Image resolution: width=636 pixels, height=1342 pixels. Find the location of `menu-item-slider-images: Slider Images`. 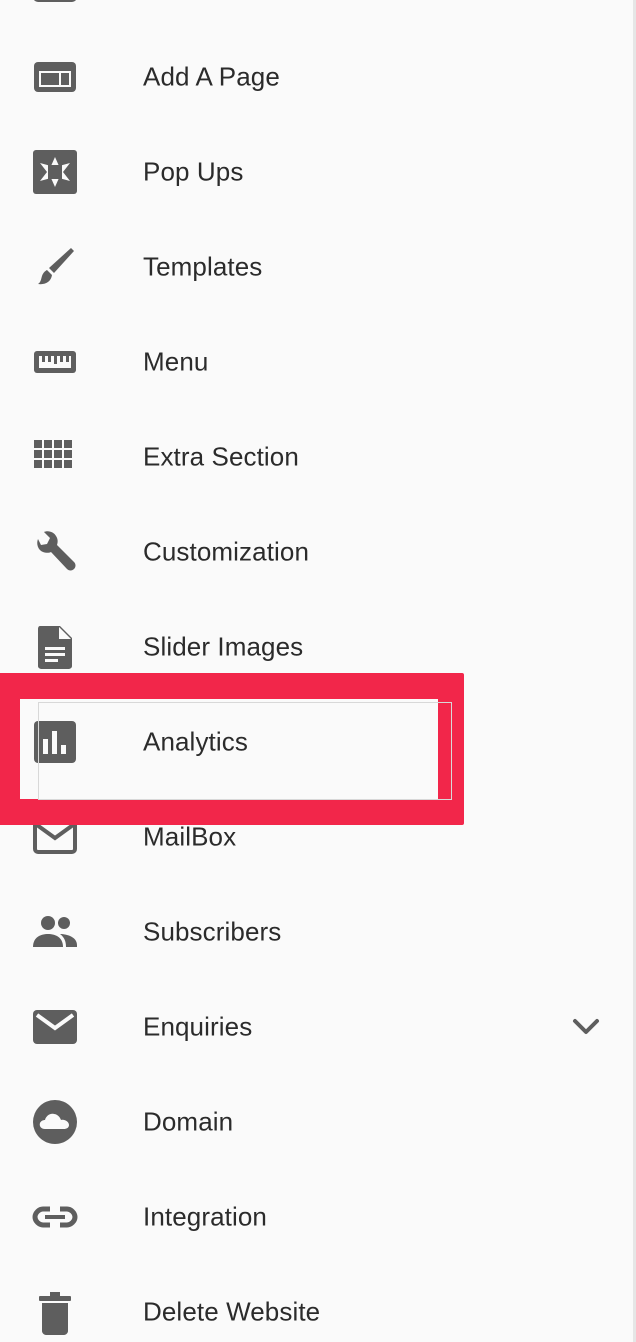

menu-item-slider-images: Slider Images is located at coordinates (316, 646).